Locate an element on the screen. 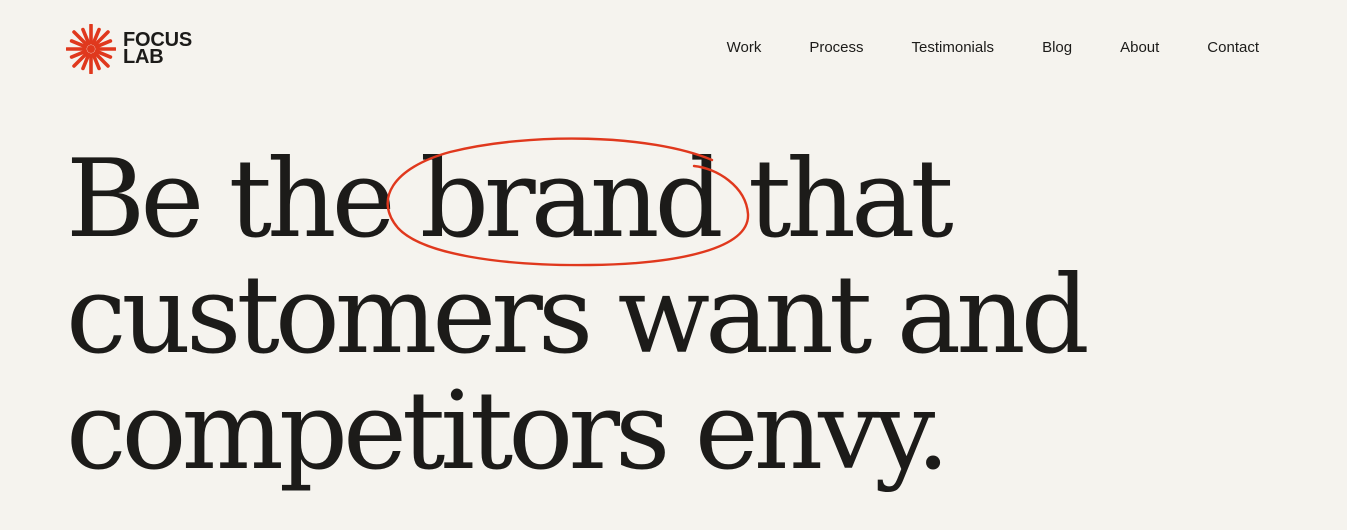  nav-link-testimonials: Testimonials is located at coordinates (953, 48).